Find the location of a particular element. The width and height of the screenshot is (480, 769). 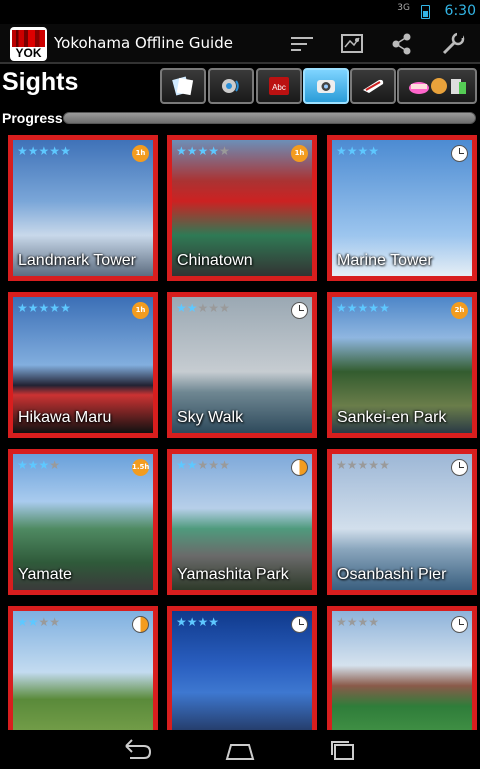

duration-badge: 1.5h is located at coordinates (140, 467).